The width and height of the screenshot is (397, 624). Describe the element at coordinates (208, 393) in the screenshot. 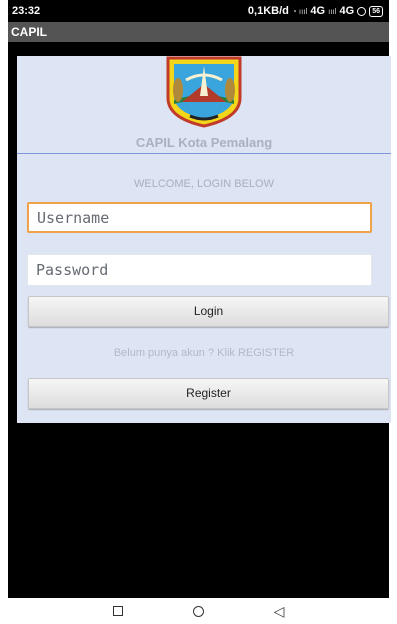

I see `register-button: Register` at that location.